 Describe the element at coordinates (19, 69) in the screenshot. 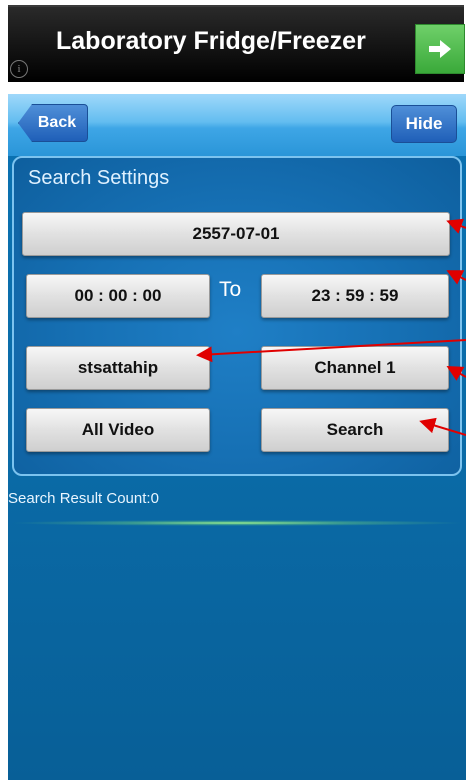

I see `info-icon: i` at that location.